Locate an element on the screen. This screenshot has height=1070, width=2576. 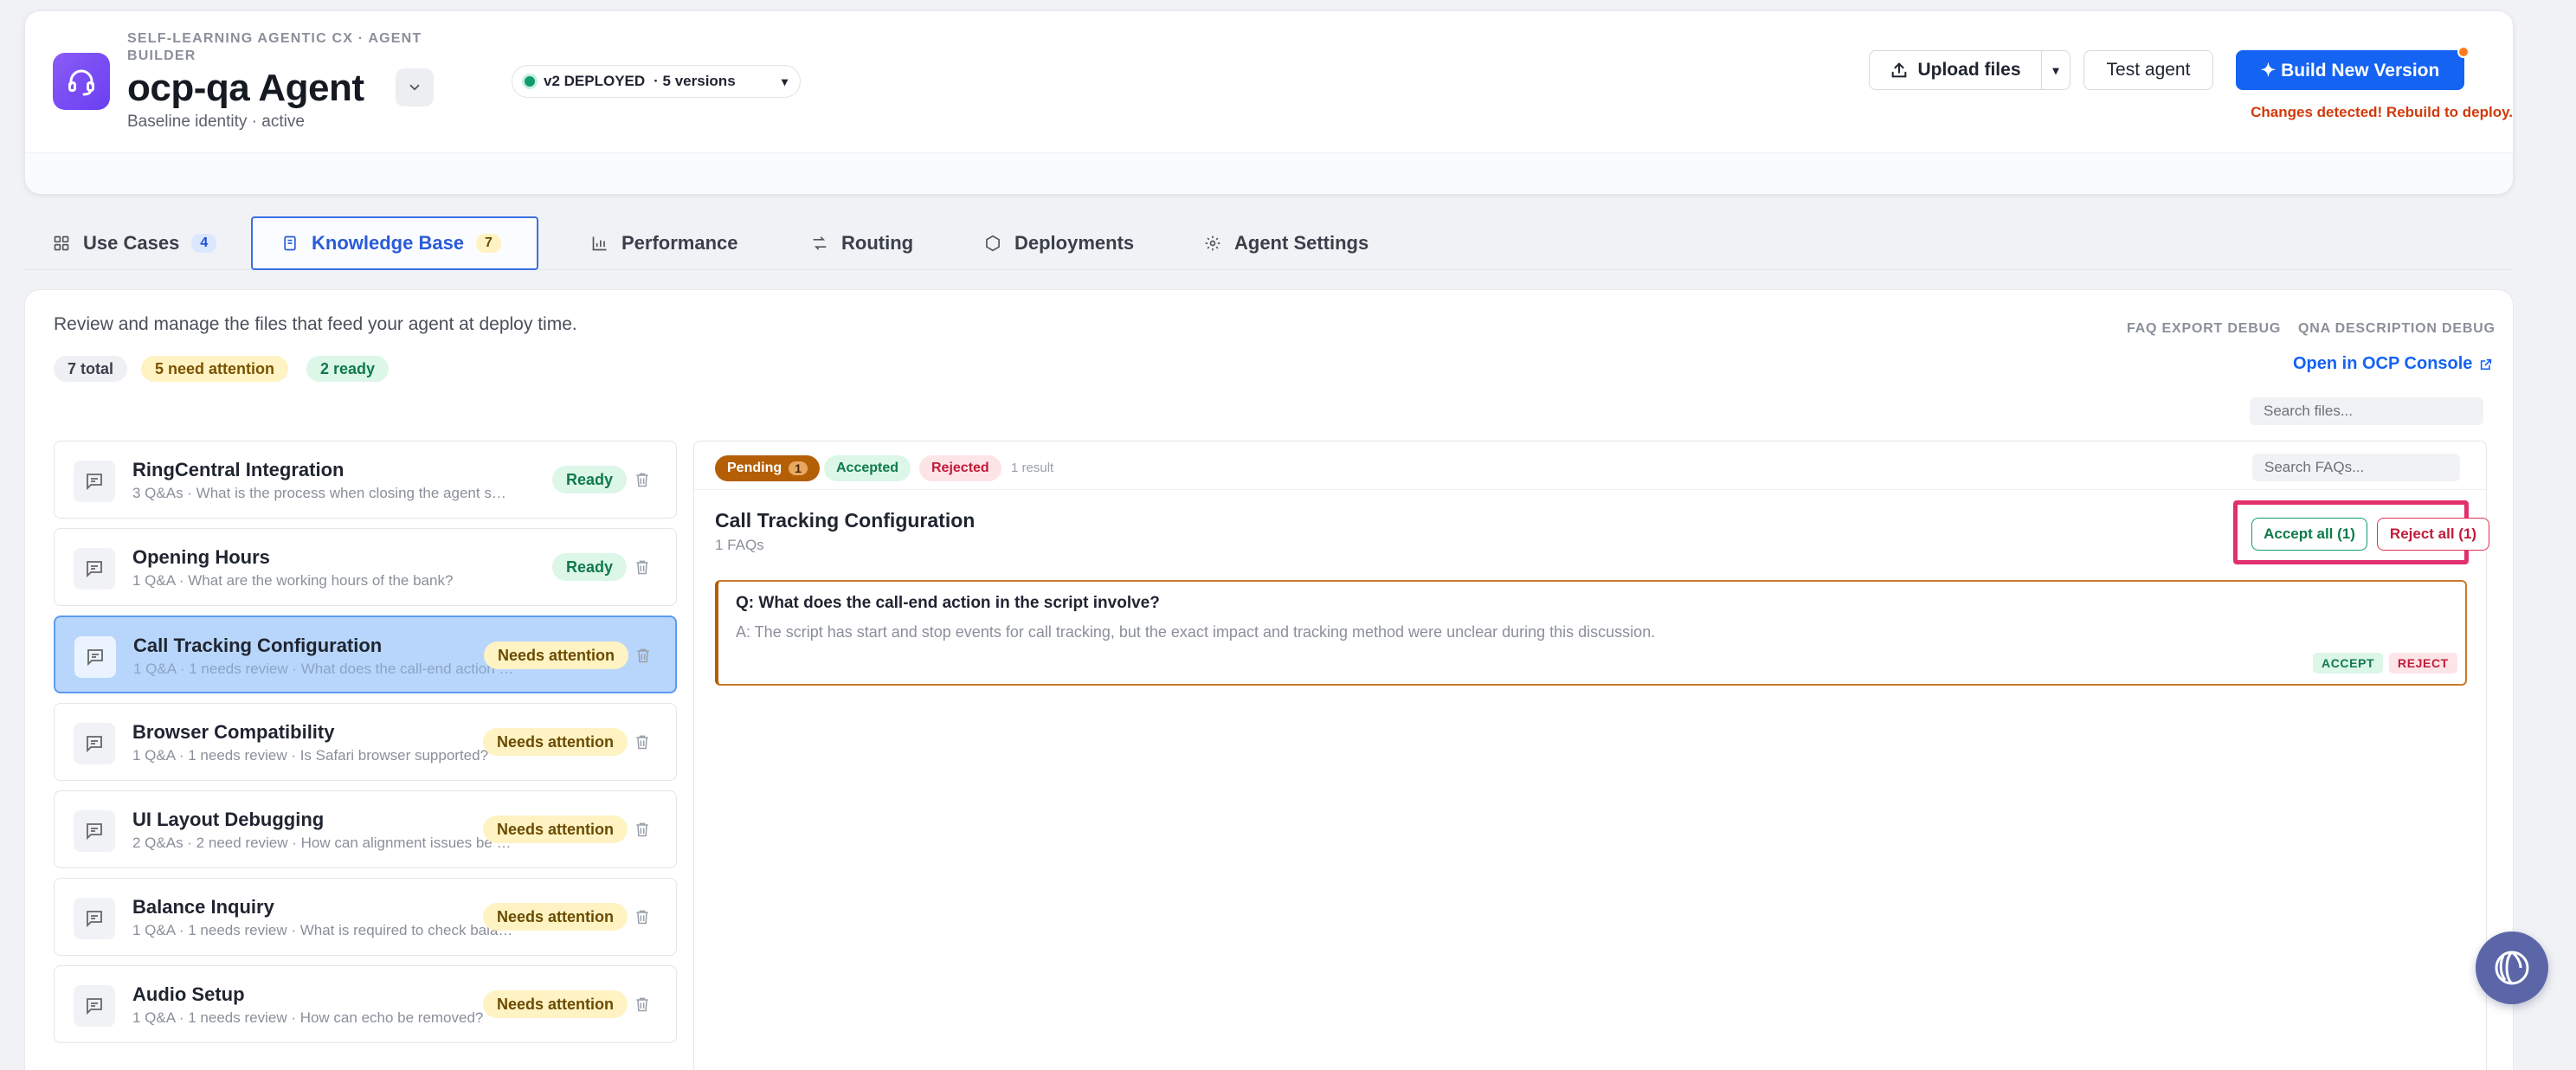
filter-pending-chip: Pending 1 is located at coordinates (767, 468).